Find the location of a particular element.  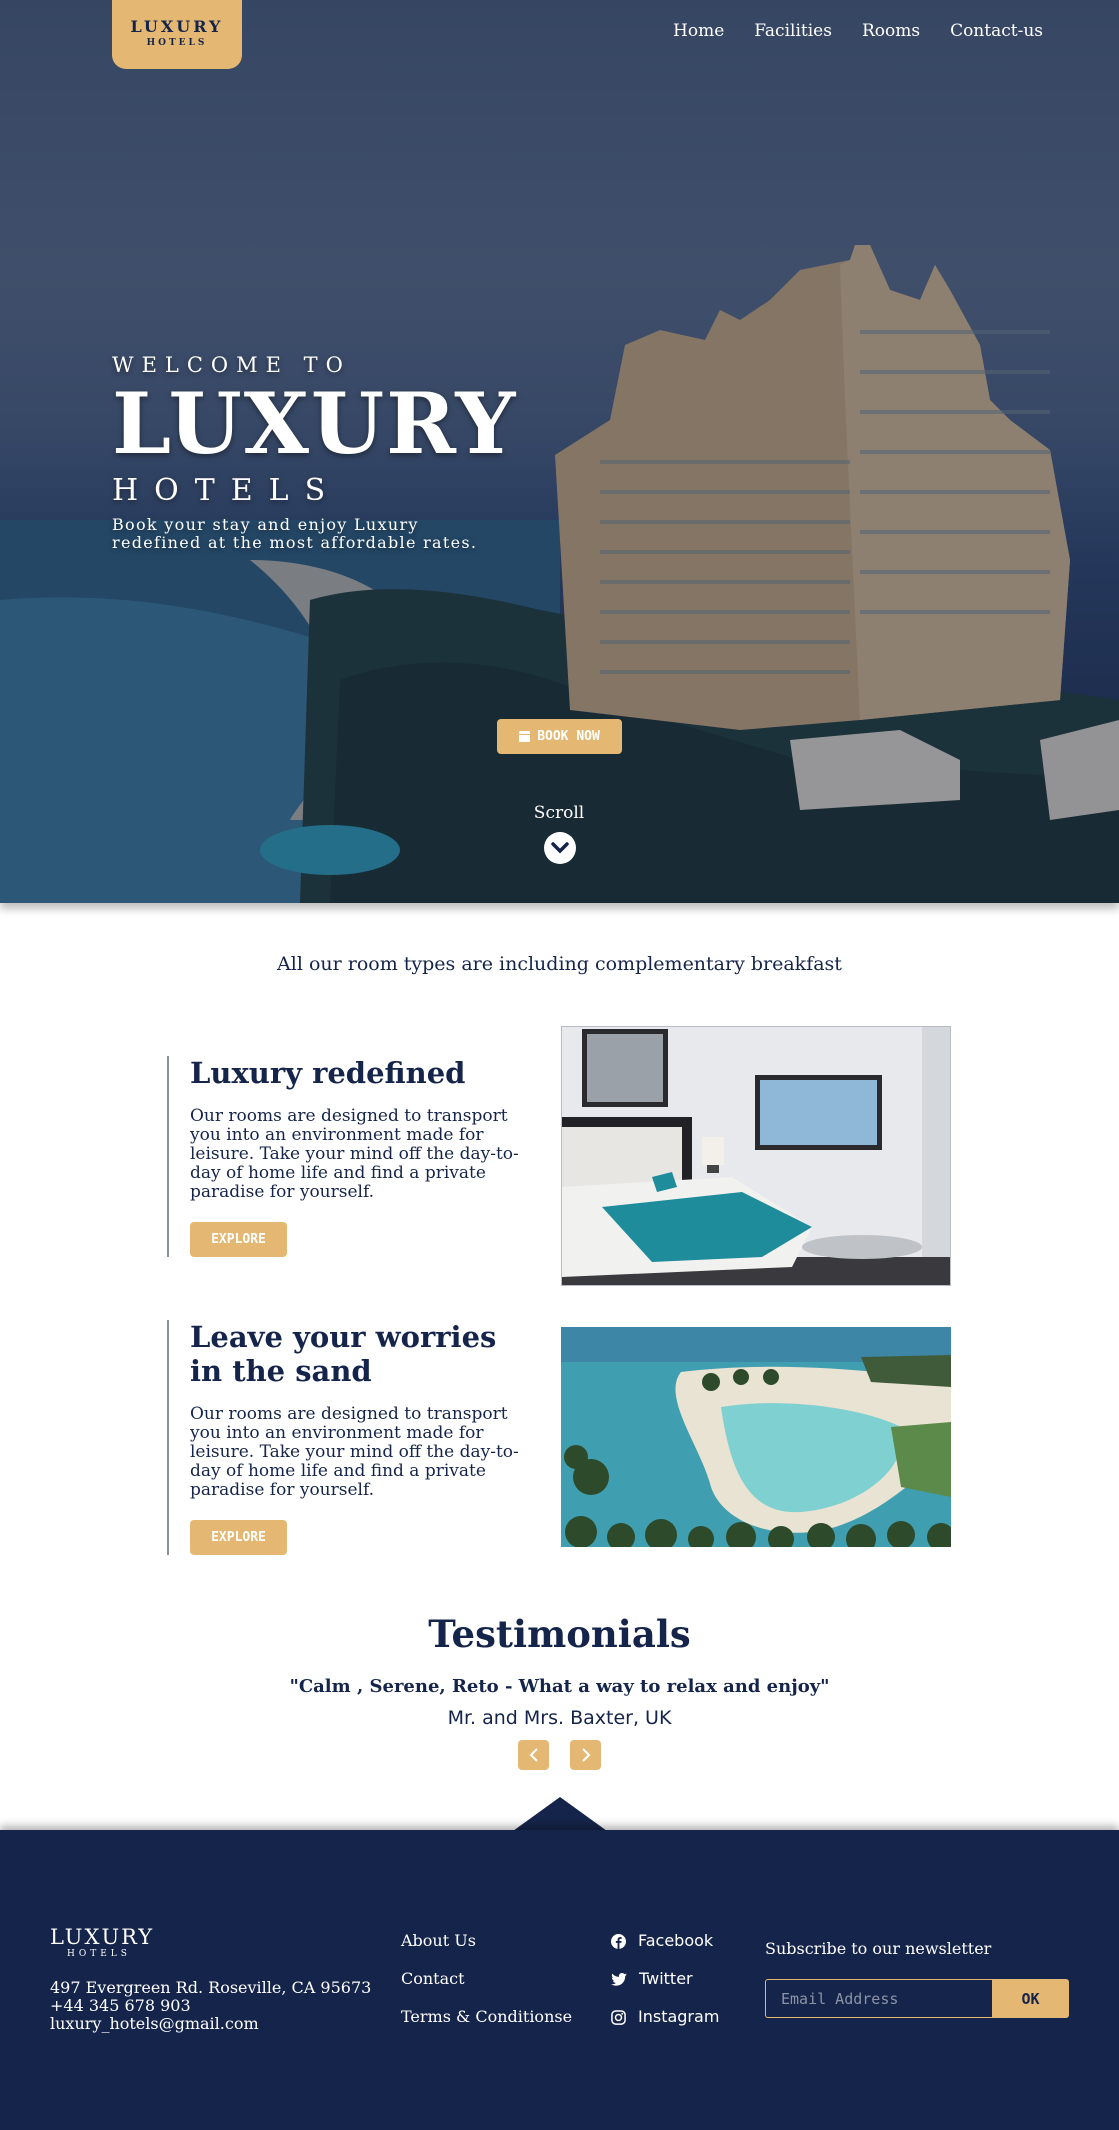

footer-link-contact: Contact is located at coordinates (486, 1979).